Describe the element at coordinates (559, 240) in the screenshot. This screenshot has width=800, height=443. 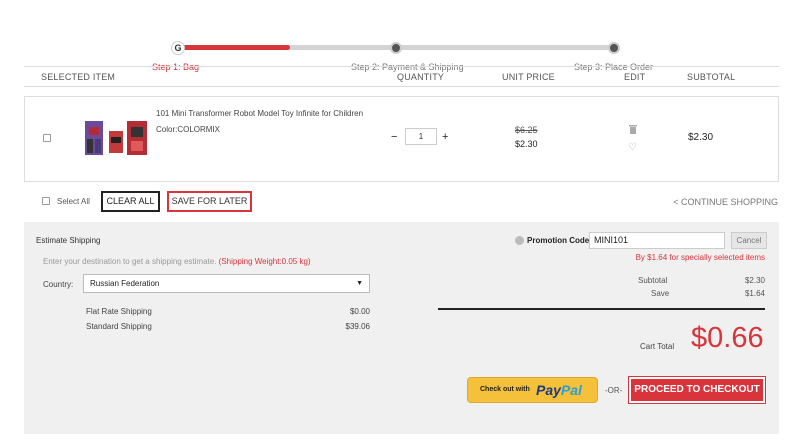
I see `promo-code-label: Promotion Code:` at that location.